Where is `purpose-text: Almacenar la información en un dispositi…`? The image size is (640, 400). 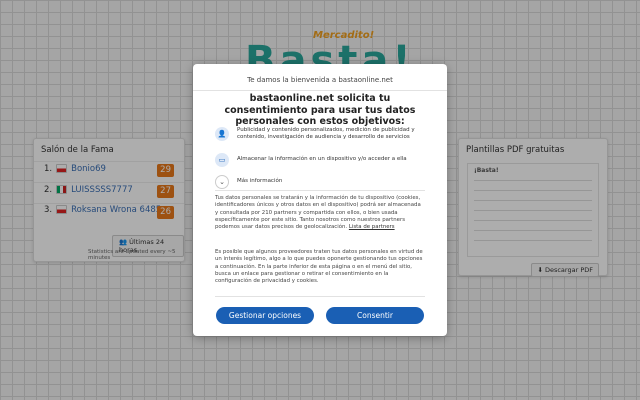 purpose-text: Almacenar la información en un dispositi… is located at coordinates (322, 159).